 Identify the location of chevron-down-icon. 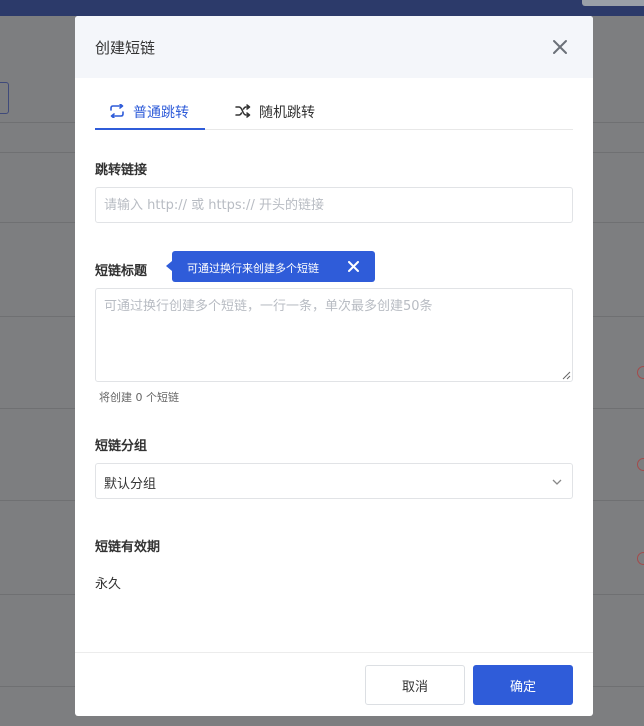
(557, 482).